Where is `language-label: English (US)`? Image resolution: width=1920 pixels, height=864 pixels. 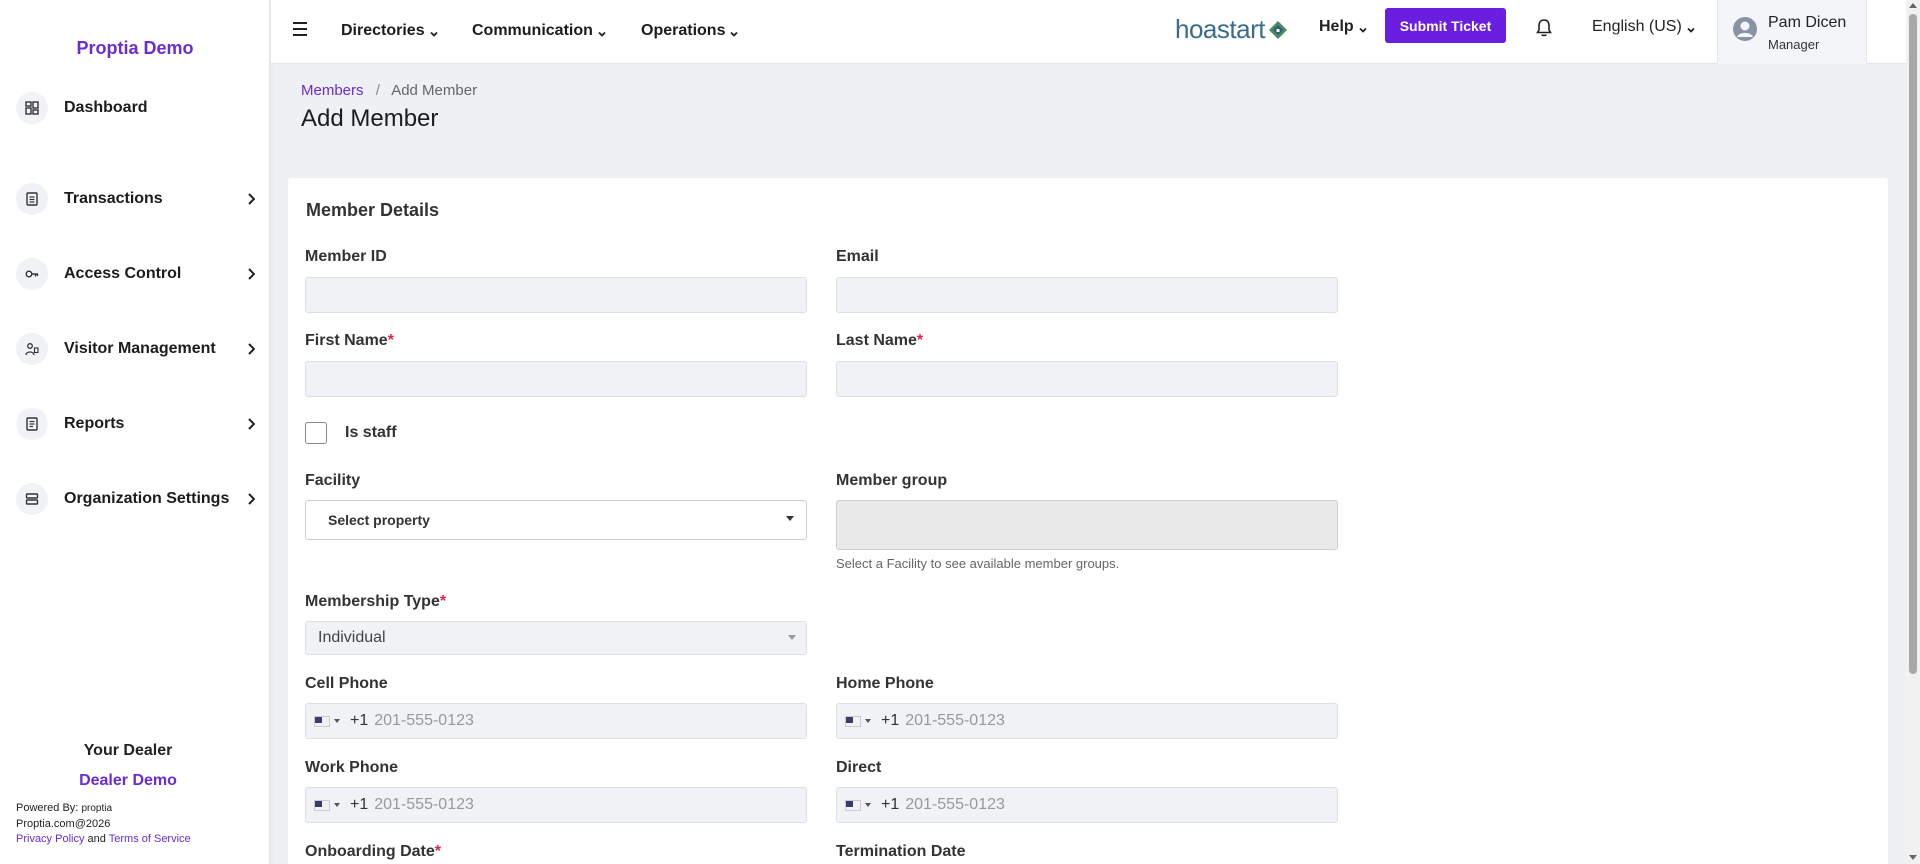
language-label: English (US) is located at coordinates (1637, 26).